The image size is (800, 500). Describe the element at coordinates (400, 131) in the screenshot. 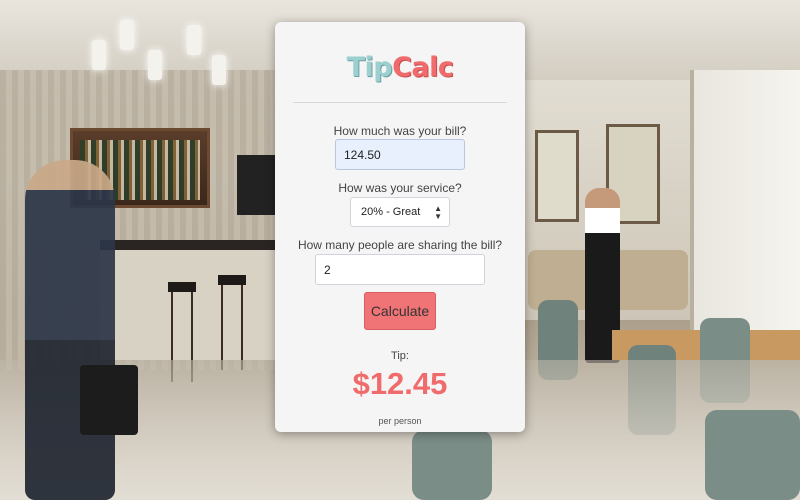

I see `bill-label: How much was your bill?` at that location.